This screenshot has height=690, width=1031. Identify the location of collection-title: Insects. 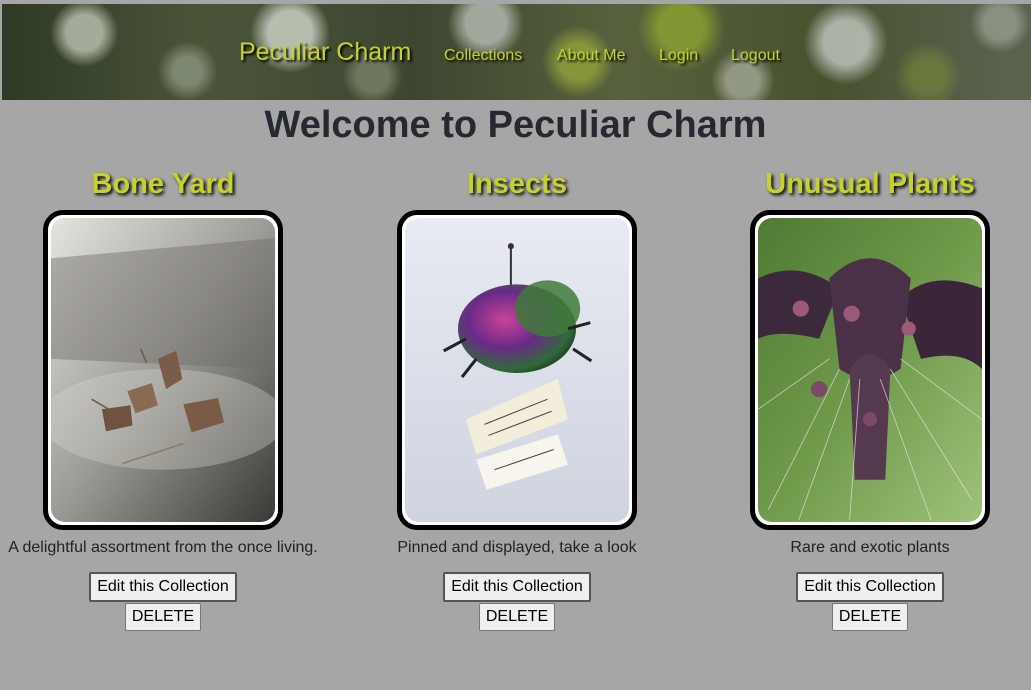
(517, 184).